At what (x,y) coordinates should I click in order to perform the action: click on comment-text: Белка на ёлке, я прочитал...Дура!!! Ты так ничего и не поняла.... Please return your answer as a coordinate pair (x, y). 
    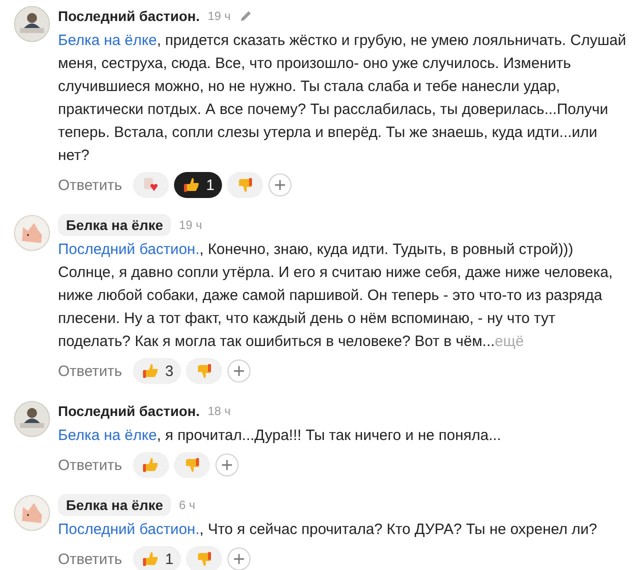
    Looking at the image, I should click on (280, 436).